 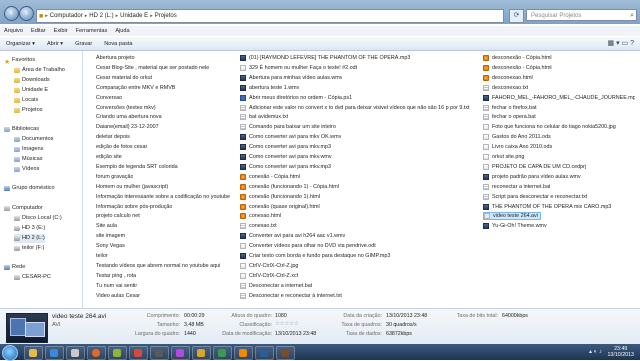 I want to click on file-item: Converter avi para avi h264 aac v1.wmv, so click(x=292, y=236).